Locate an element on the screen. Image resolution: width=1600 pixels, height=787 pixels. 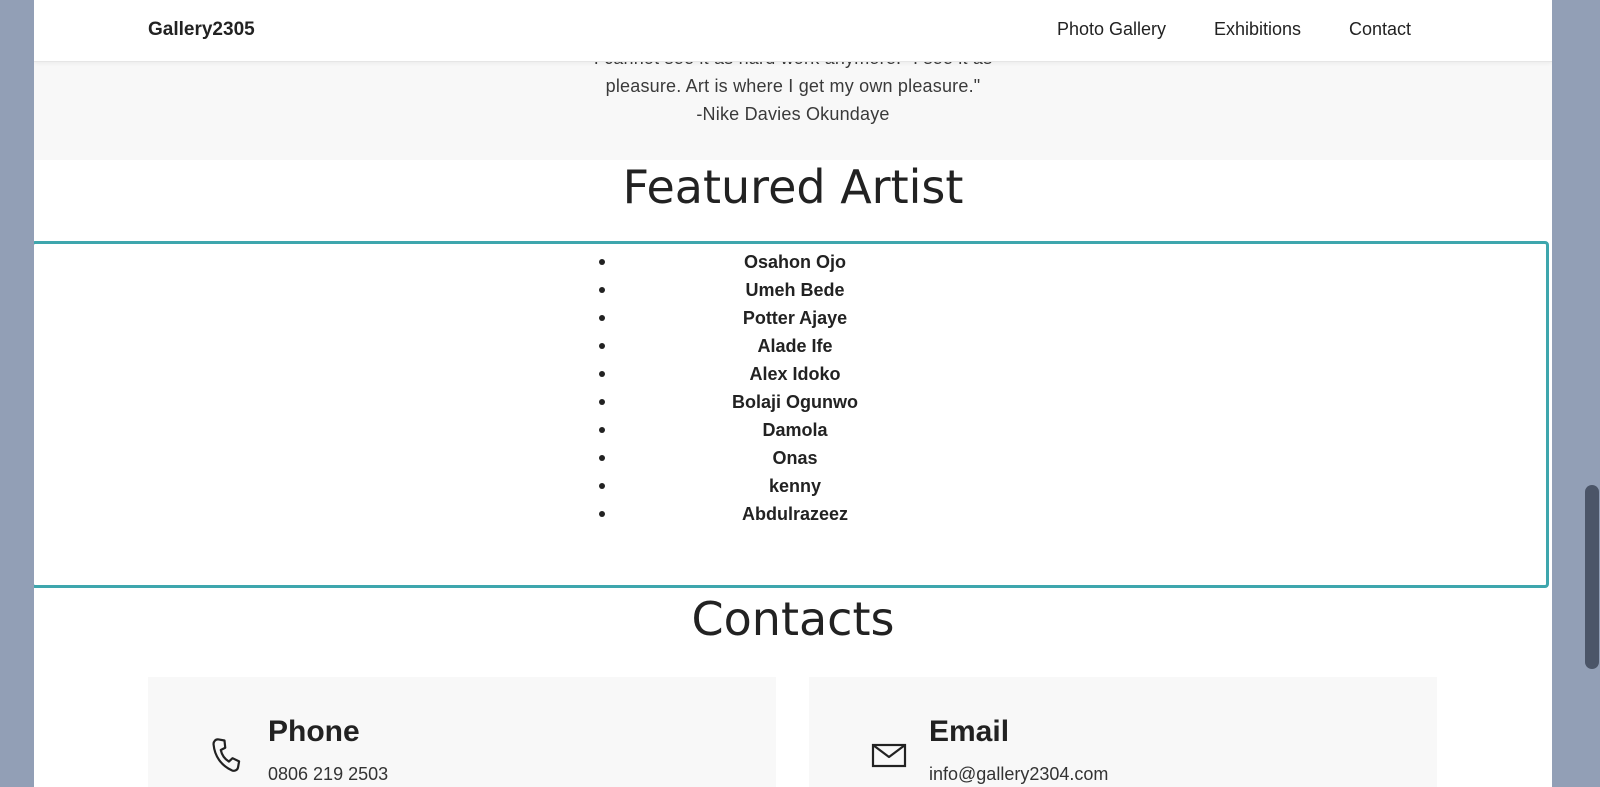
list-item: Bolaji Ogunwo is located at coordinates (790, 402).